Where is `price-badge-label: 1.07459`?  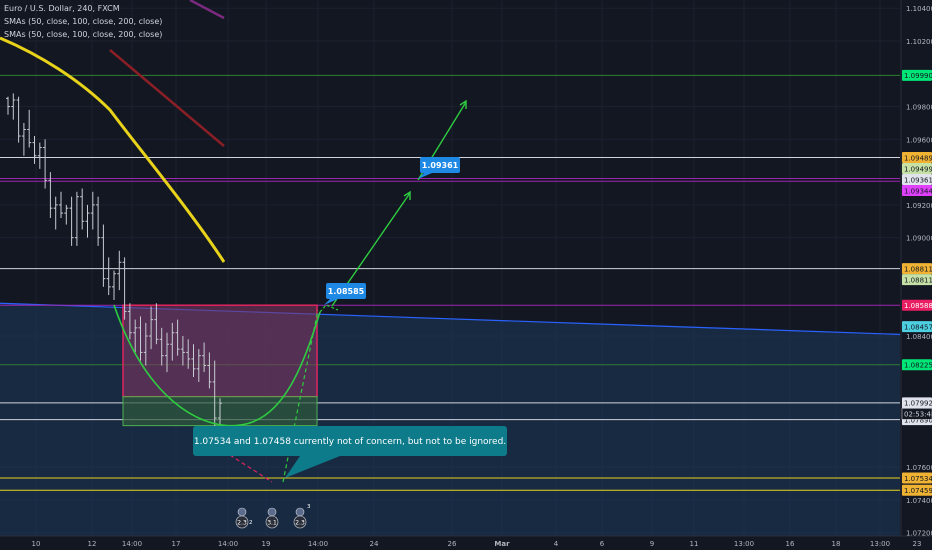 price-badge-label: 1.07459 is located at coordinates (918, 491).